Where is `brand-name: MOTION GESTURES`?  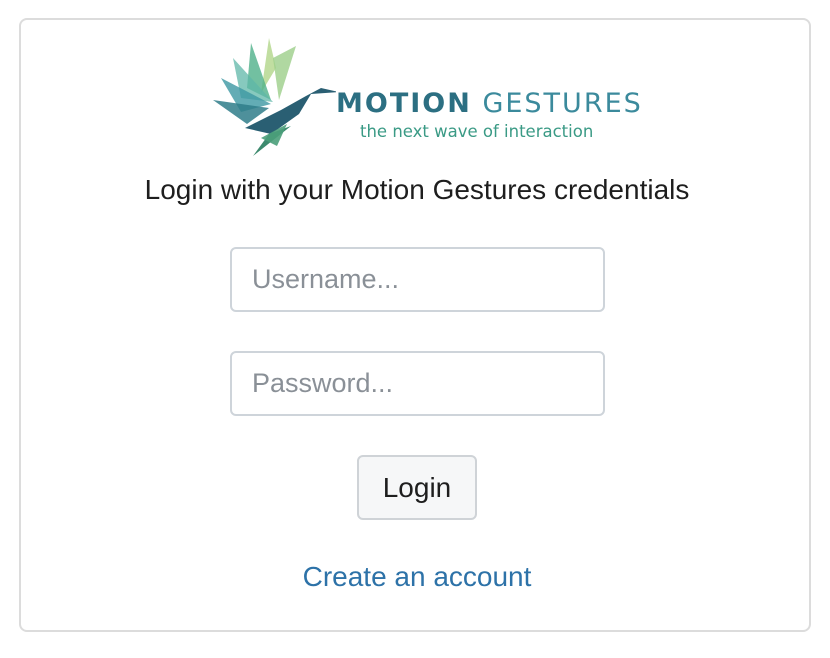
brand-name: MOTION GESTURES is located at coordinates (489, 103).